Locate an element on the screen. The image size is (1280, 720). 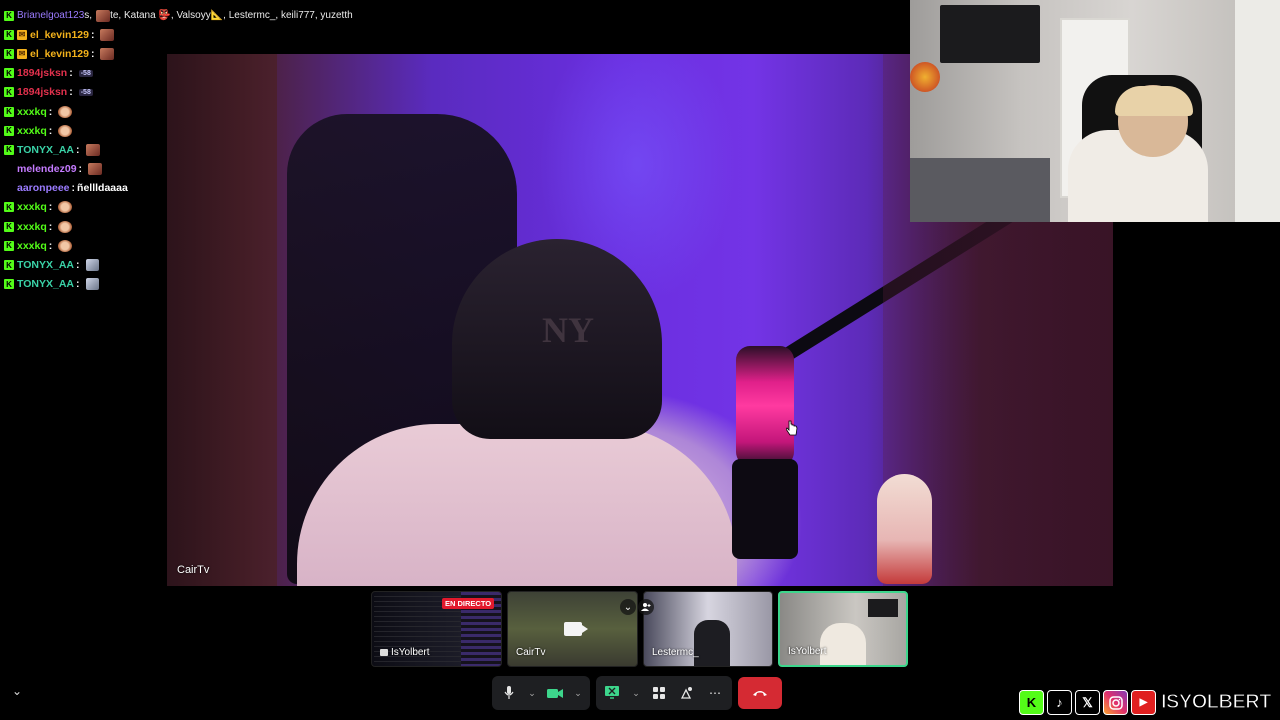
participant-tile: Lestermc_ is located at coordinates (708, 629).